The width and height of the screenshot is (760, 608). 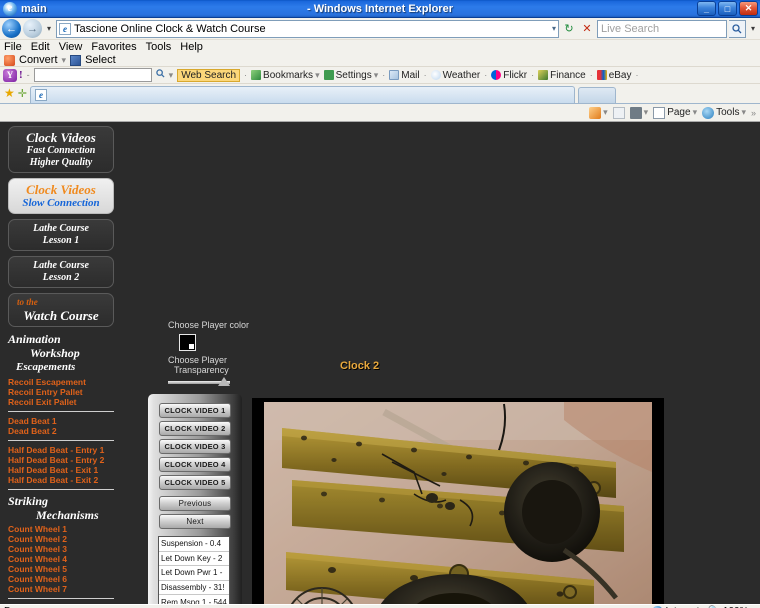 I want to click on menu-item-view: View, so click(x=71, y=47).